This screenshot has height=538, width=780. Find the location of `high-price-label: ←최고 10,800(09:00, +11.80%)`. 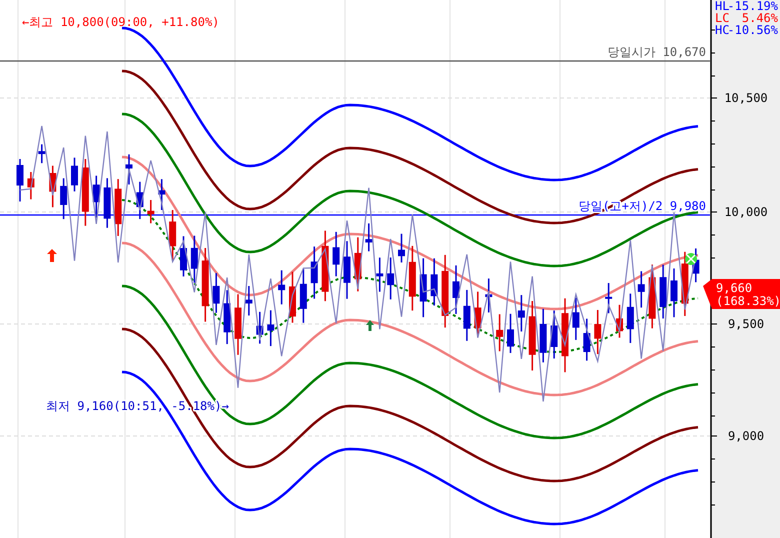

high-price-label: ←최고 10,800(09:00, +11.80%) is located at coordinates (121, 22).